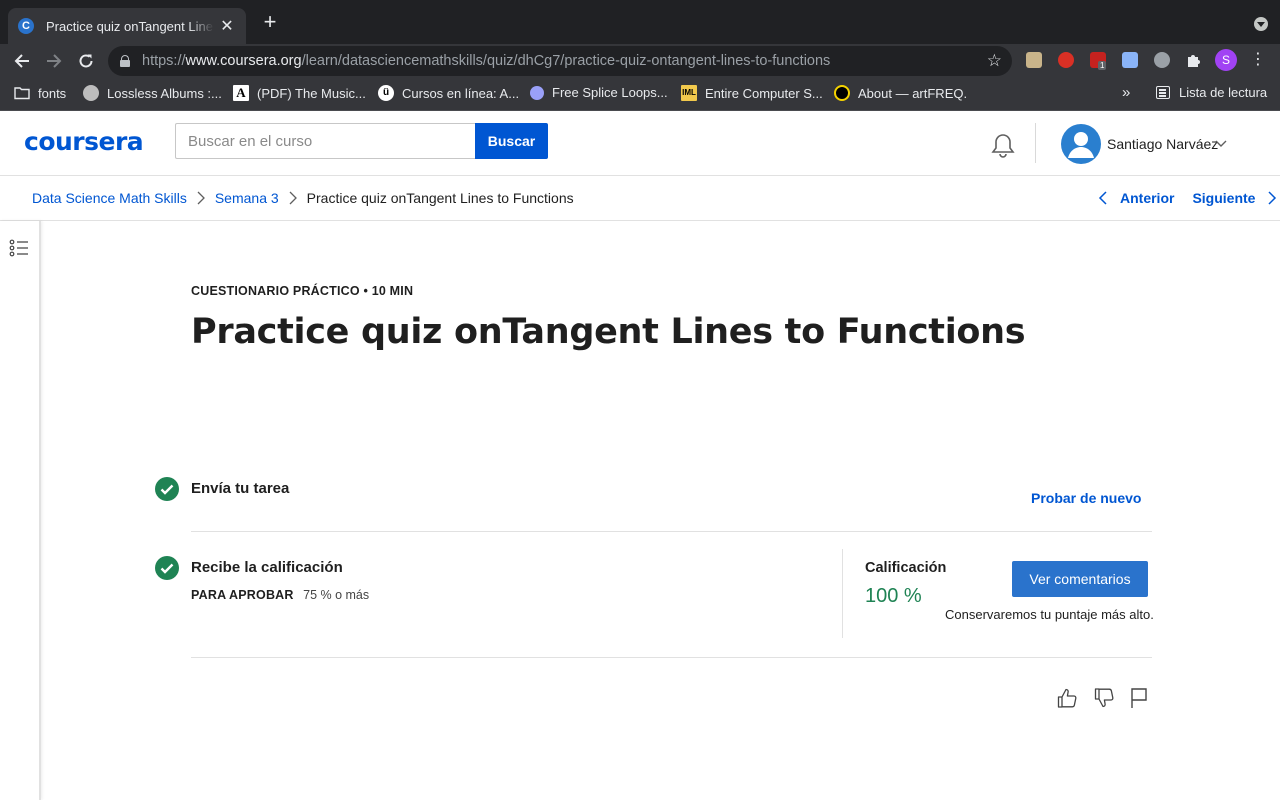 The height and width of the screenshot is (800, 1280). I want to click on close-tab-icon: ✕, so click(227, 26).